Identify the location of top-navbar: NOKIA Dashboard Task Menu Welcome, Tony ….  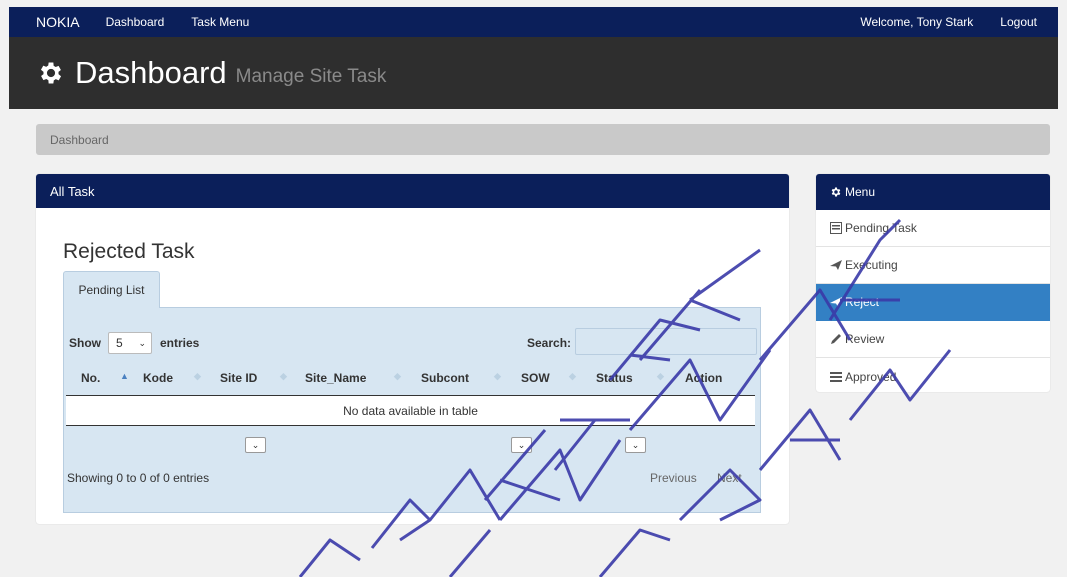
(533, 22).